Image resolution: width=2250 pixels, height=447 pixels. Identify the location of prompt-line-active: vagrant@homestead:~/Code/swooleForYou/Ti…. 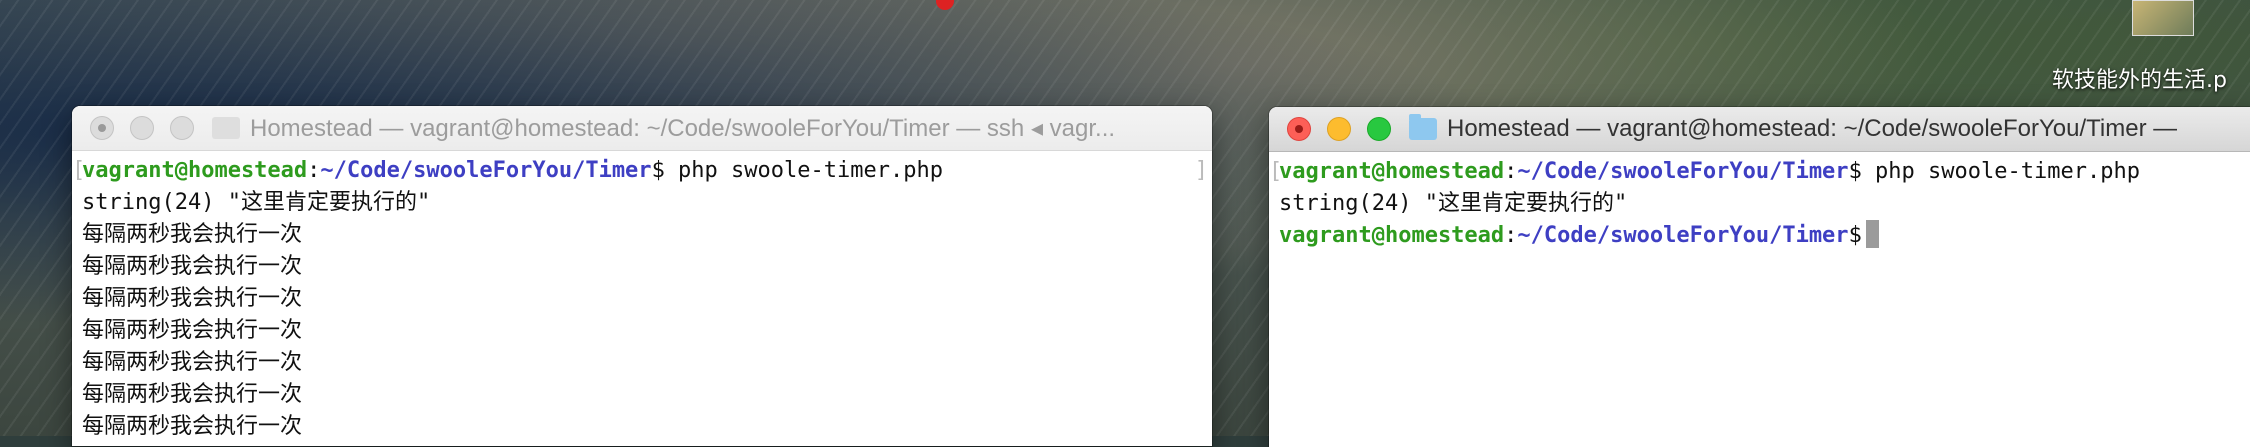
(1764, 236).